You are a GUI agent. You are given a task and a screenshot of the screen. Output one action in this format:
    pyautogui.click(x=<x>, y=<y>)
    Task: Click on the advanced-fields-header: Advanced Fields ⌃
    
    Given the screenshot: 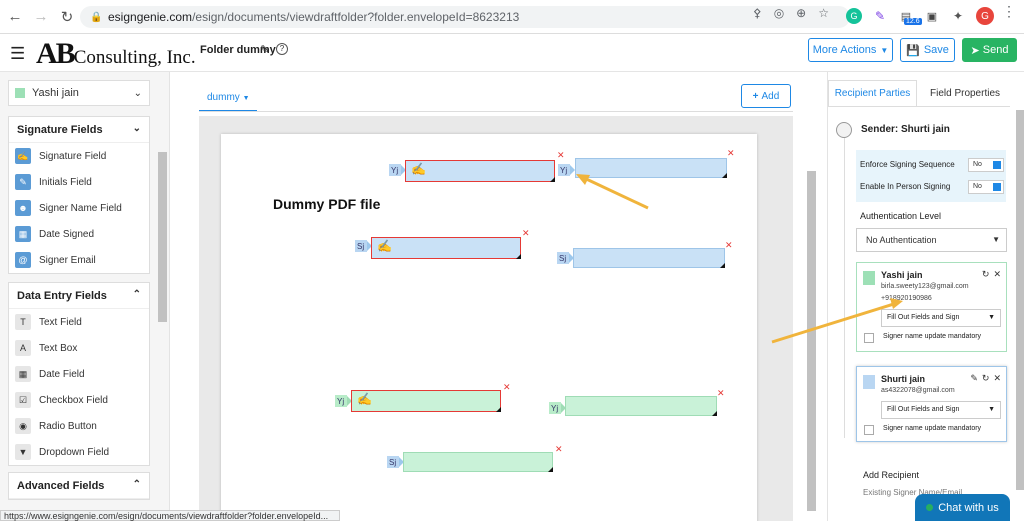 What is the action you would take?
    pyautogui.click(x=79, y=486)
    